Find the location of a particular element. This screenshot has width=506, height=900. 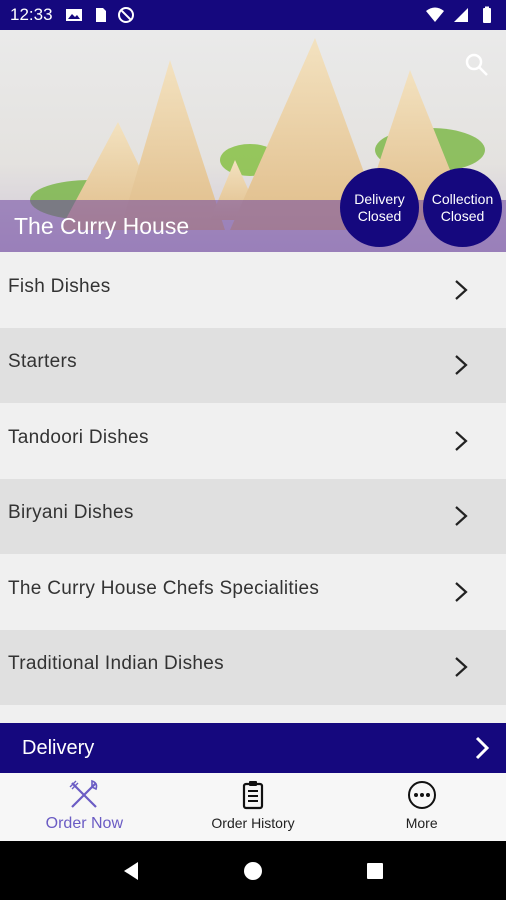

do-not-disturb-icon is located at coordinates (125, 15).